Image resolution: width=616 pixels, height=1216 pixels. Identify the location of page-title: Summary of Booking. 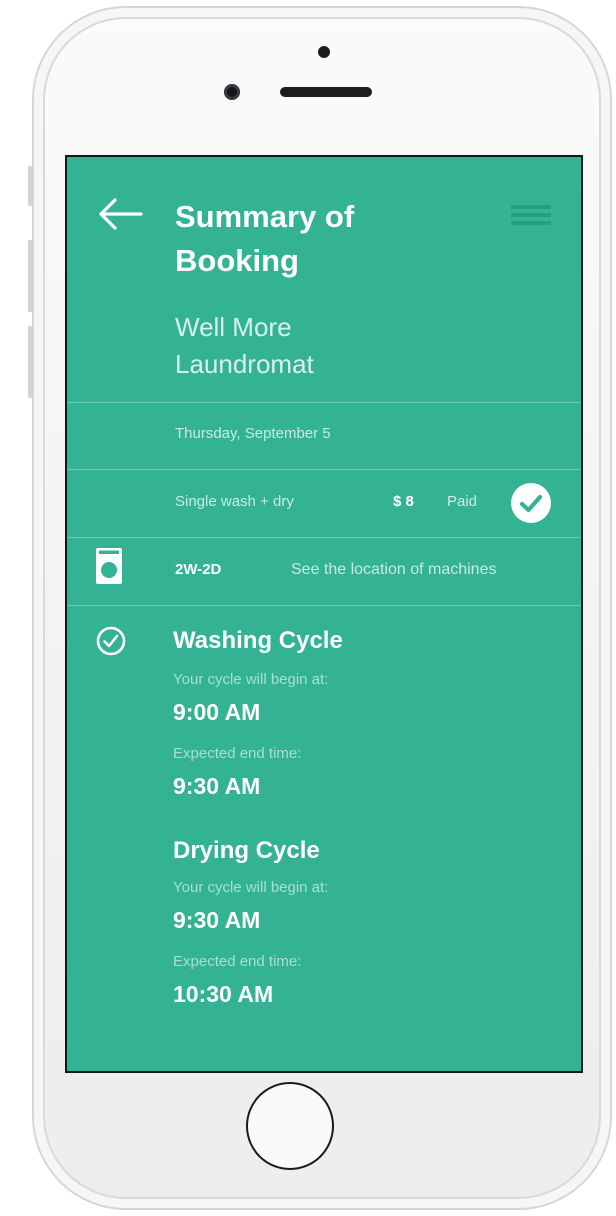
(265, 238).